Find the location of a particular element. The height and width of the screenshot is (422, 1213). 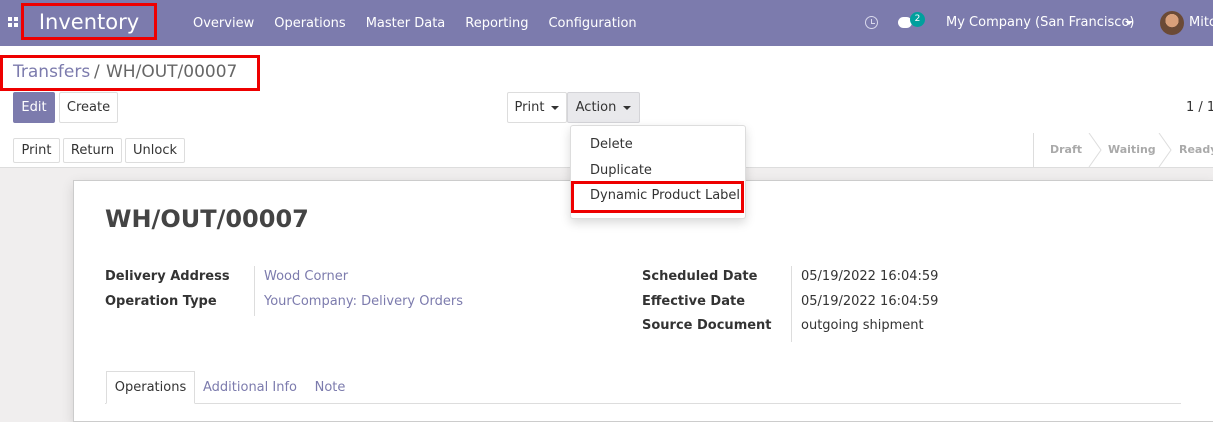

effective-date-label: Effective Date is located at coordinates (694, 301).